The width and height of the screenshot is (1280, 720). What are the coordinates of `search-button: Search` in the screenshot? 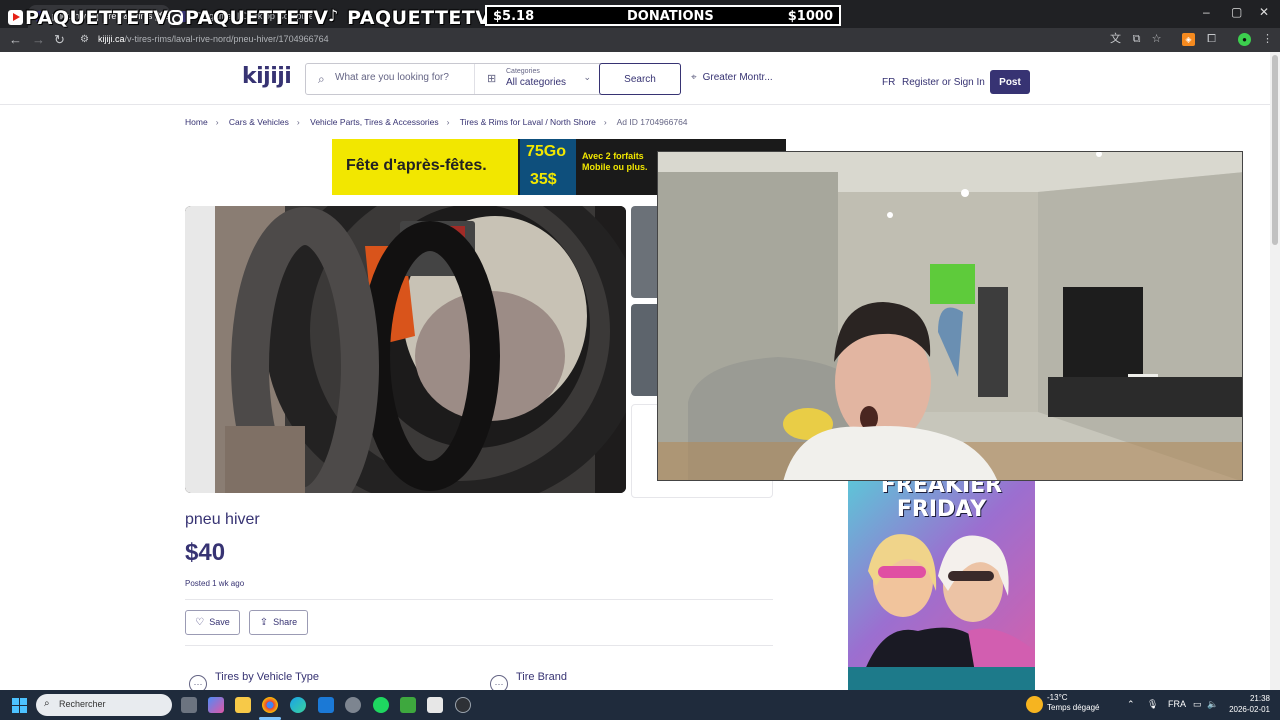 It's located at (640, 79).